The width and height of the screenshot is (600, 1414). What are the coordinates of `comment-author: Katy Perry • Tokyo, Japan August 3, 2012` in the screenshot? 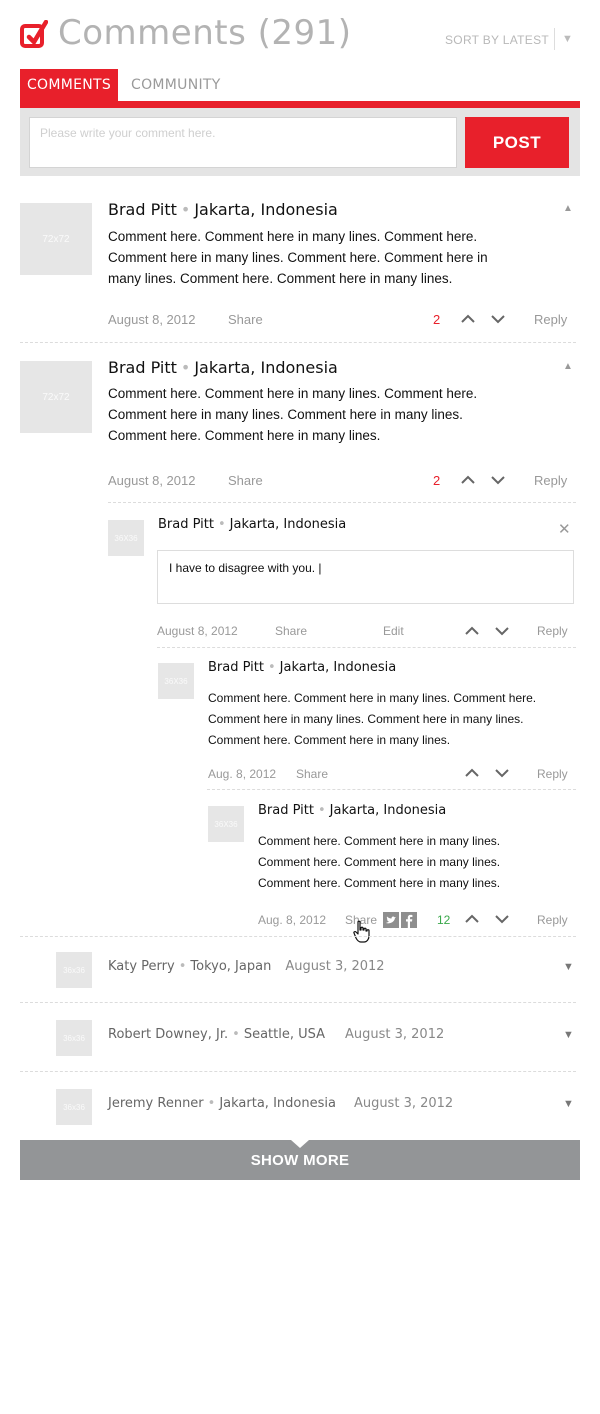 It's located at (246, 966).